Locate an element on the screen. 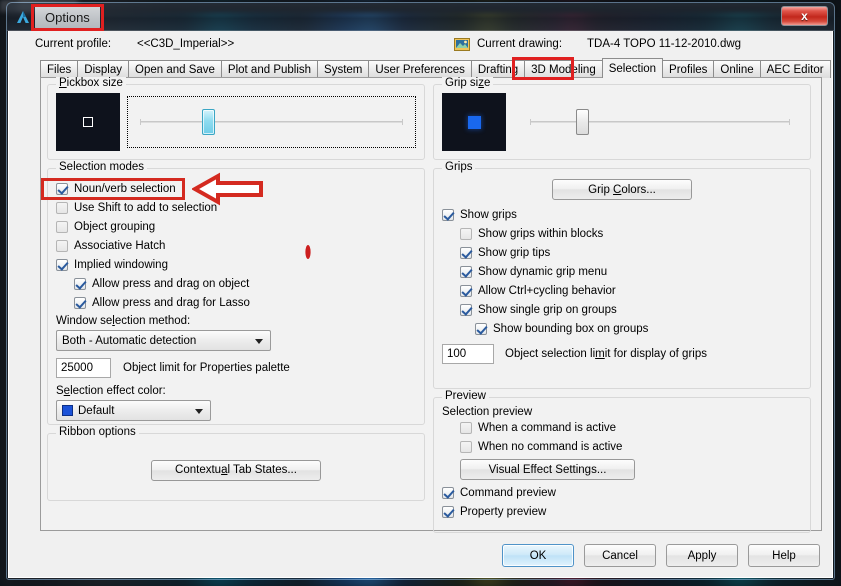 This screenshot has height=586, width=841. object-limit-input: 25000 is located at coordinates (83, 368).